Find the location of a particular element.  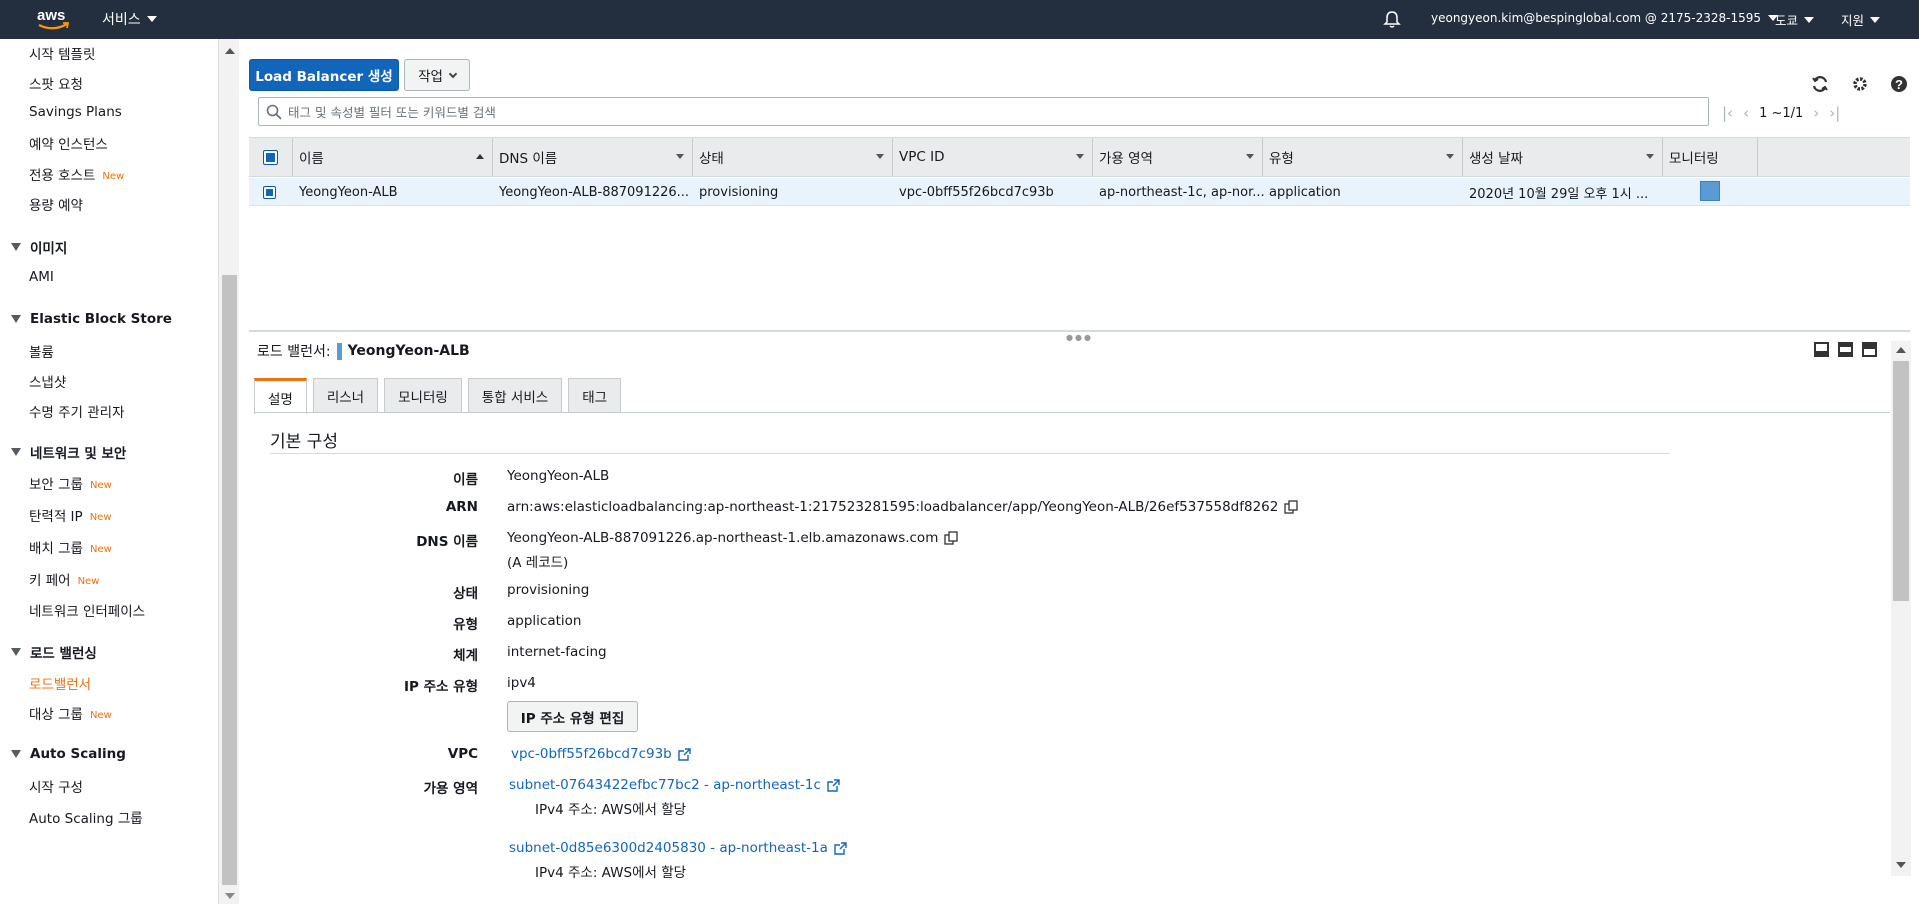

column-header-state: 상태 is located at coordinates (793, 157).